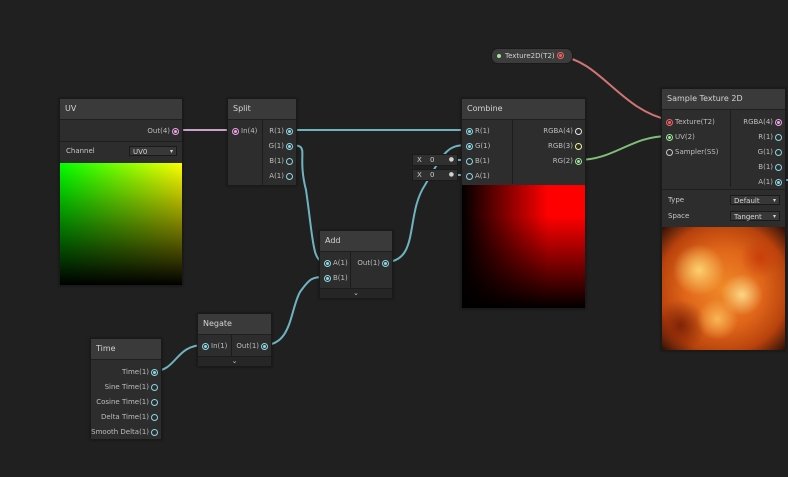 The height and width of the screenshot is (477, 788). What do you see at coordinates (523, 109) in the screenshot?
I see `combine-node-title: Combine` at bounding box center [523, 109].